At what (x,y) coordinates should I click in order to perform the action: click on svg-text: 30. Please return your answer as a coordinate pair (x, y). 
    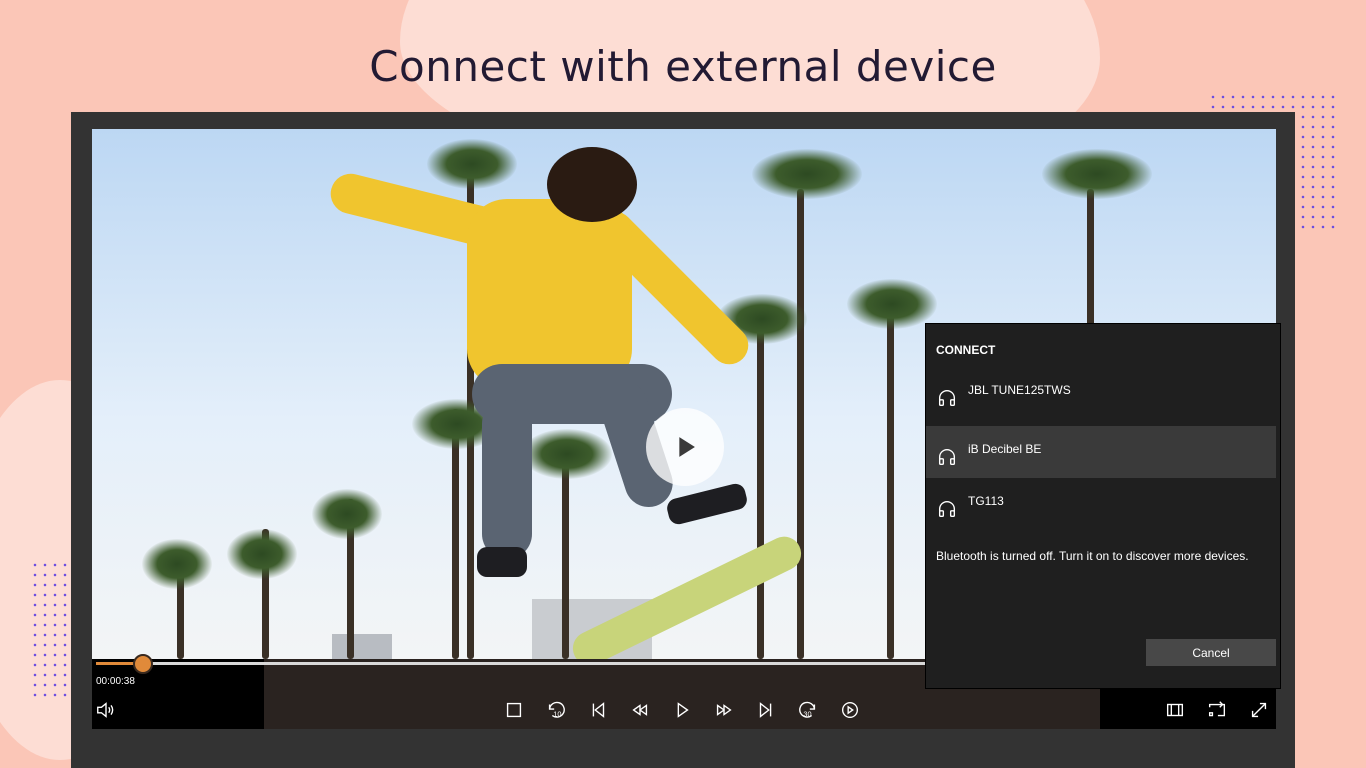
    Looking at the image, I should click on (807, 713).